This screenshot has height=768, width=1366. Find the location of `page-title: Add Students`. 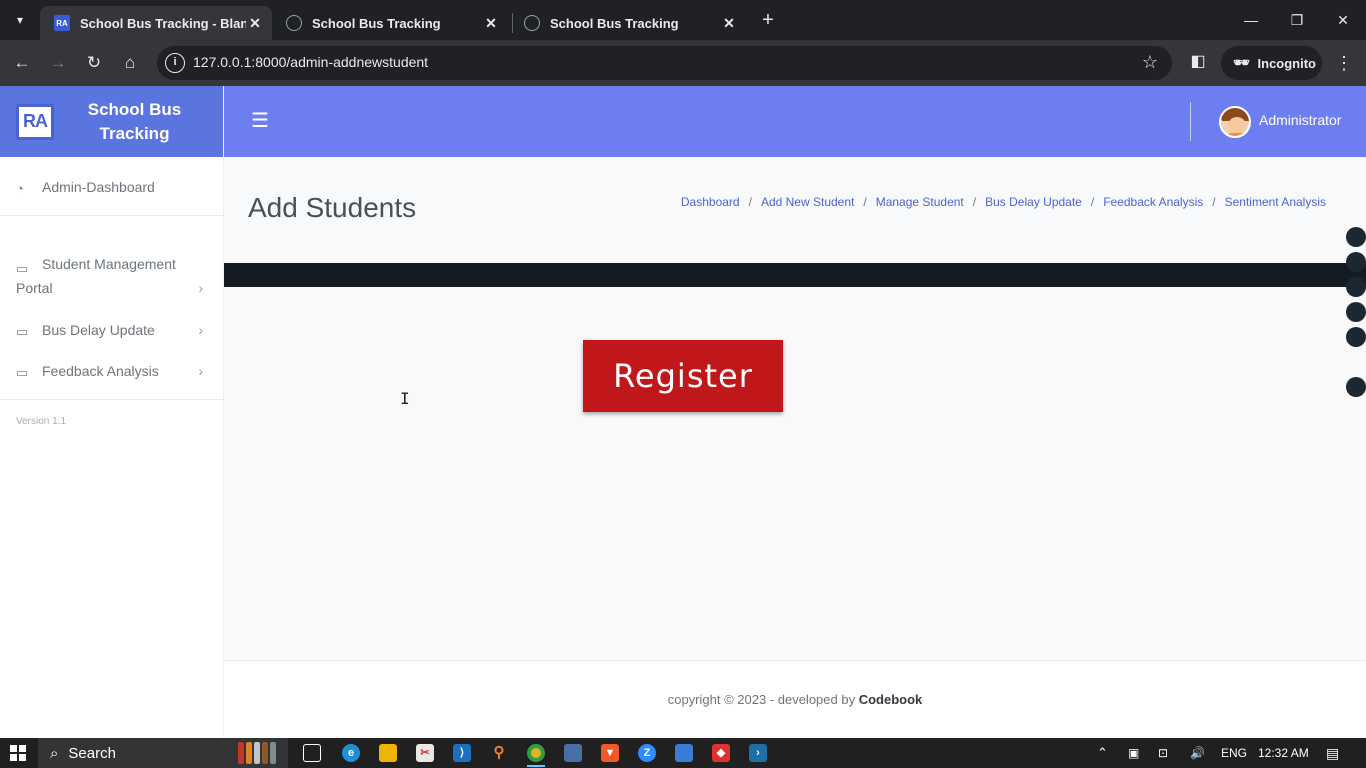

page-title: Add Students is located at coordinates (332, 207).